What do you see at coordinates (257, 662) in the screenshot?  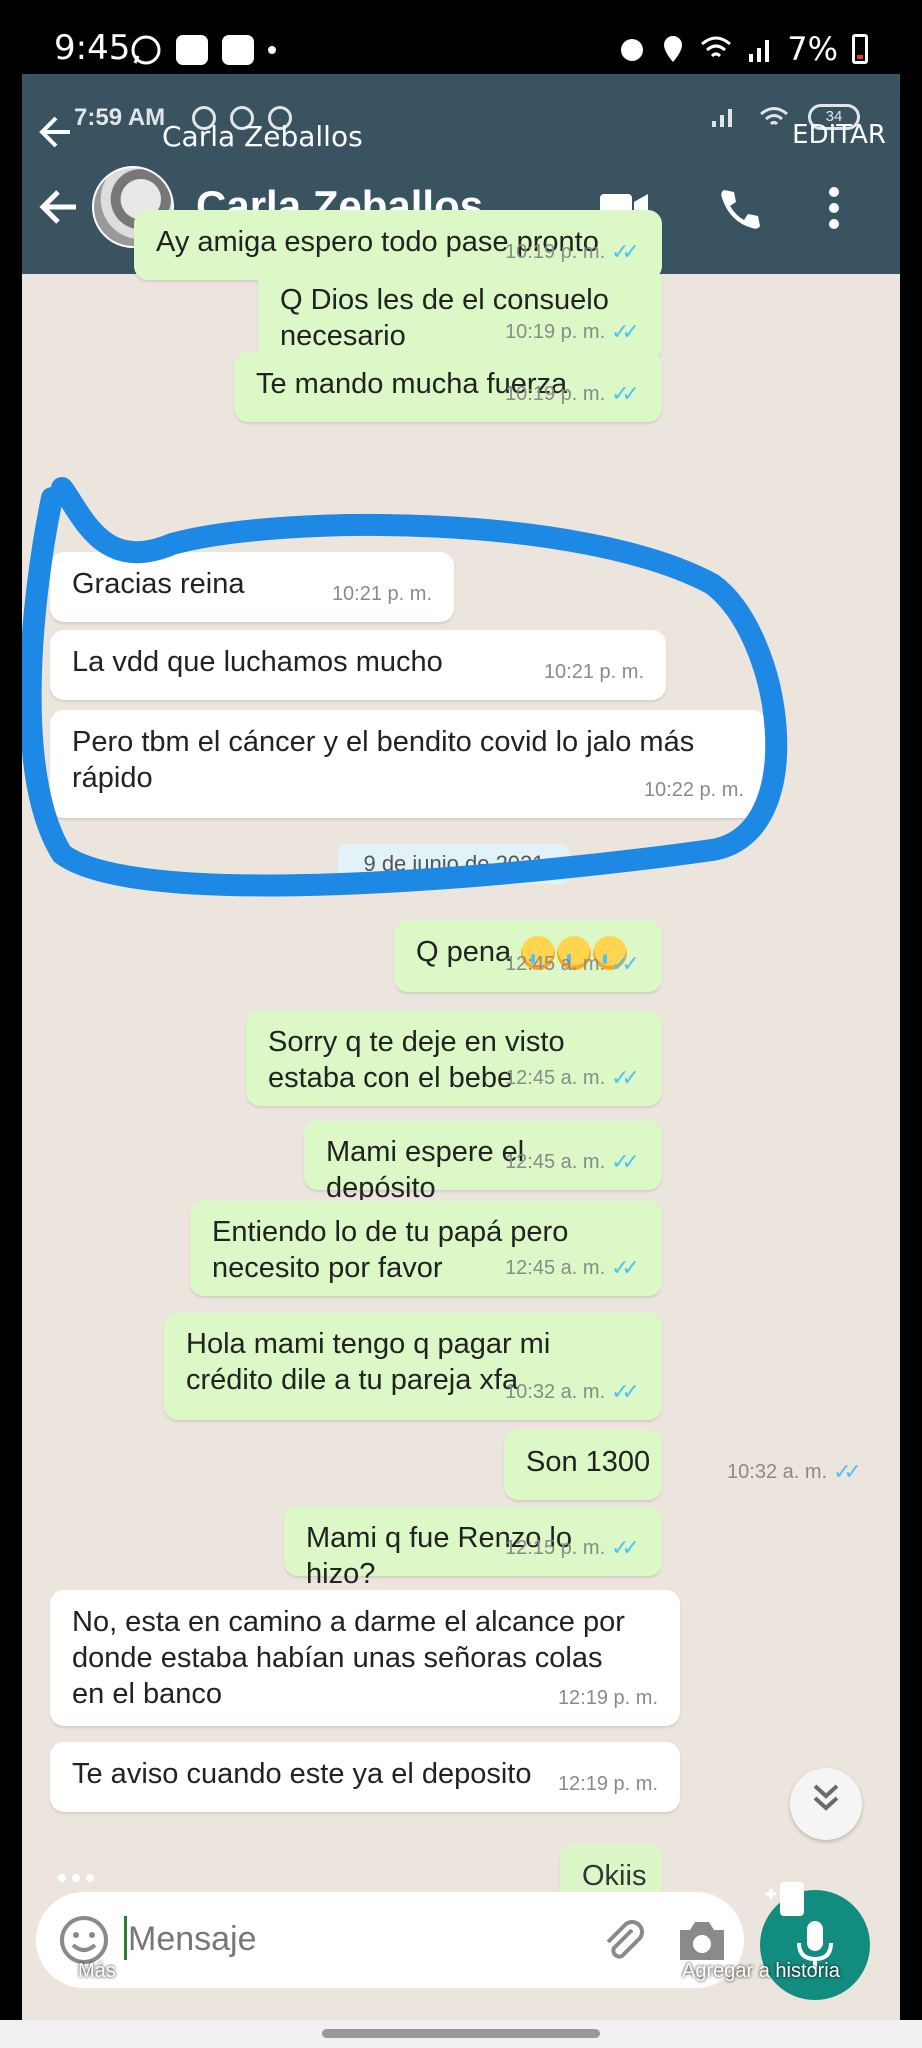 I see `message-text: La vdd que luchamos mucho` at bounding box center [257, 662].